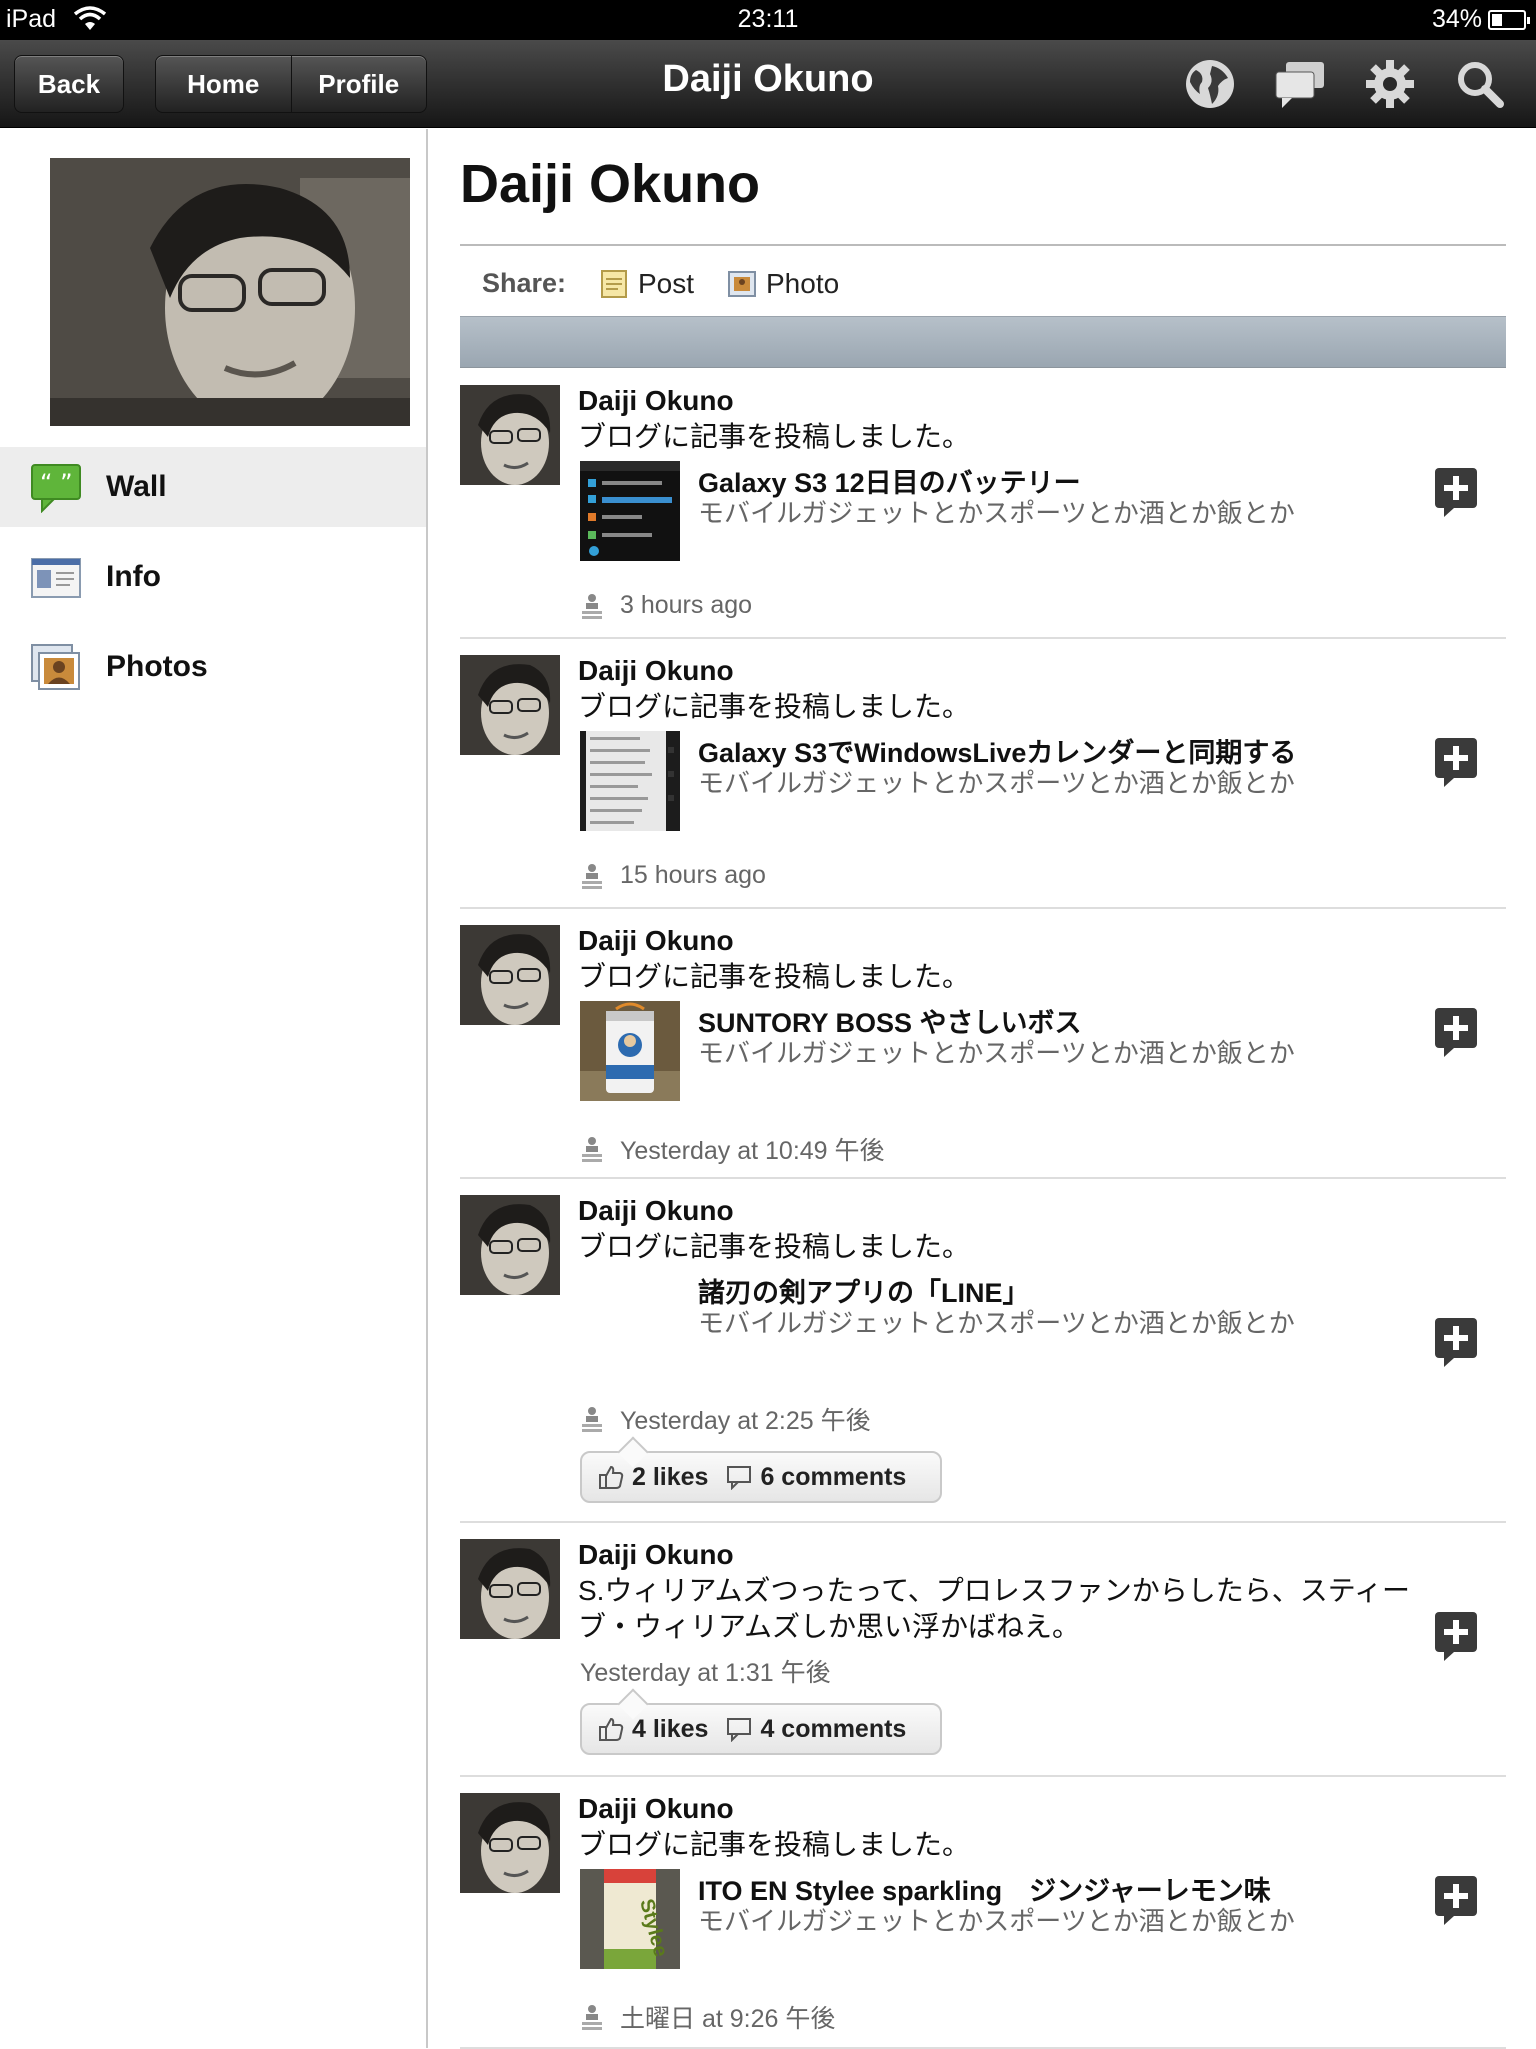 Image resolution: width=1536 pixels, height=2049 pixels. I want to click on clock: 23:11, so click(768, 19).